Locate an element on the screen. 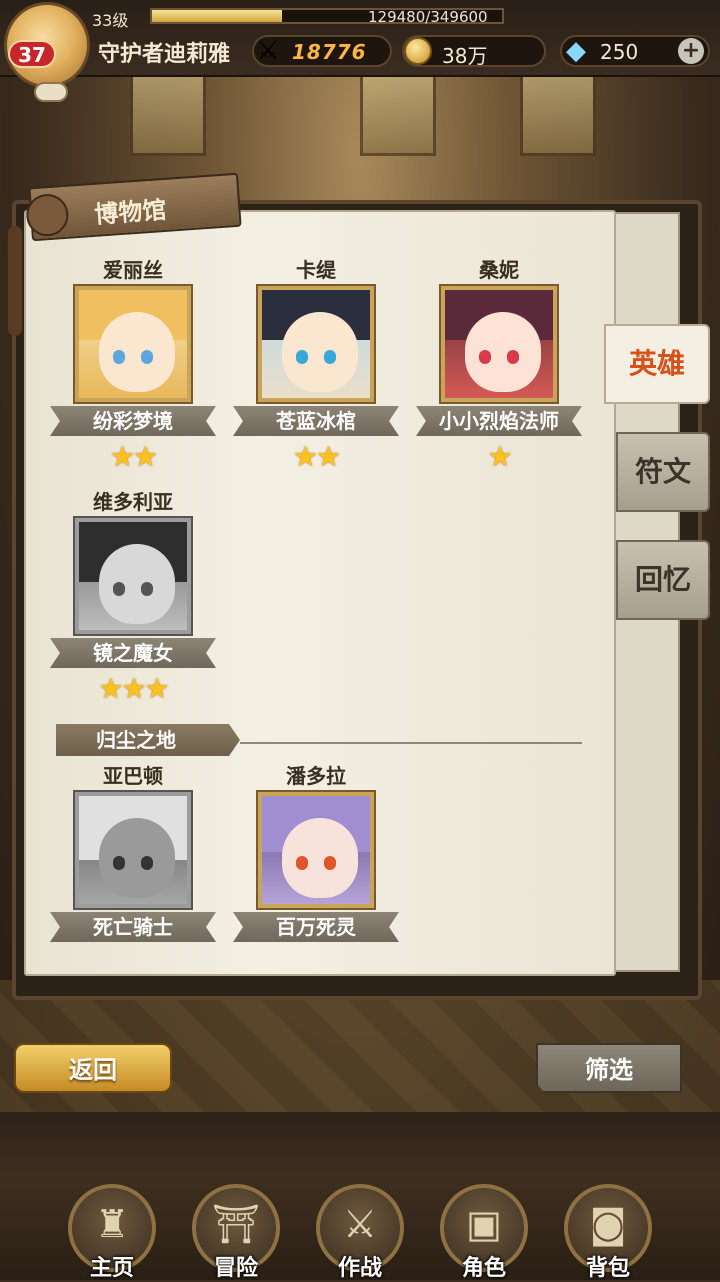 This screenshot has height=1282, width=720. book-icon: ▣ is located at coordinates (484, 1224).